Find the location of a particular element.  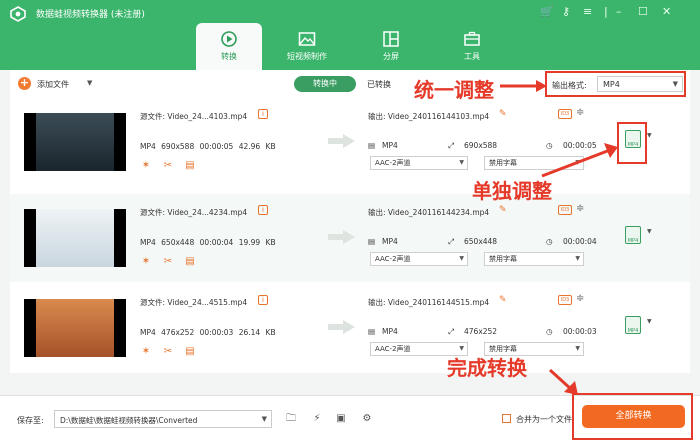

output-format-value: MP4 is located at coordinates (611, 84).